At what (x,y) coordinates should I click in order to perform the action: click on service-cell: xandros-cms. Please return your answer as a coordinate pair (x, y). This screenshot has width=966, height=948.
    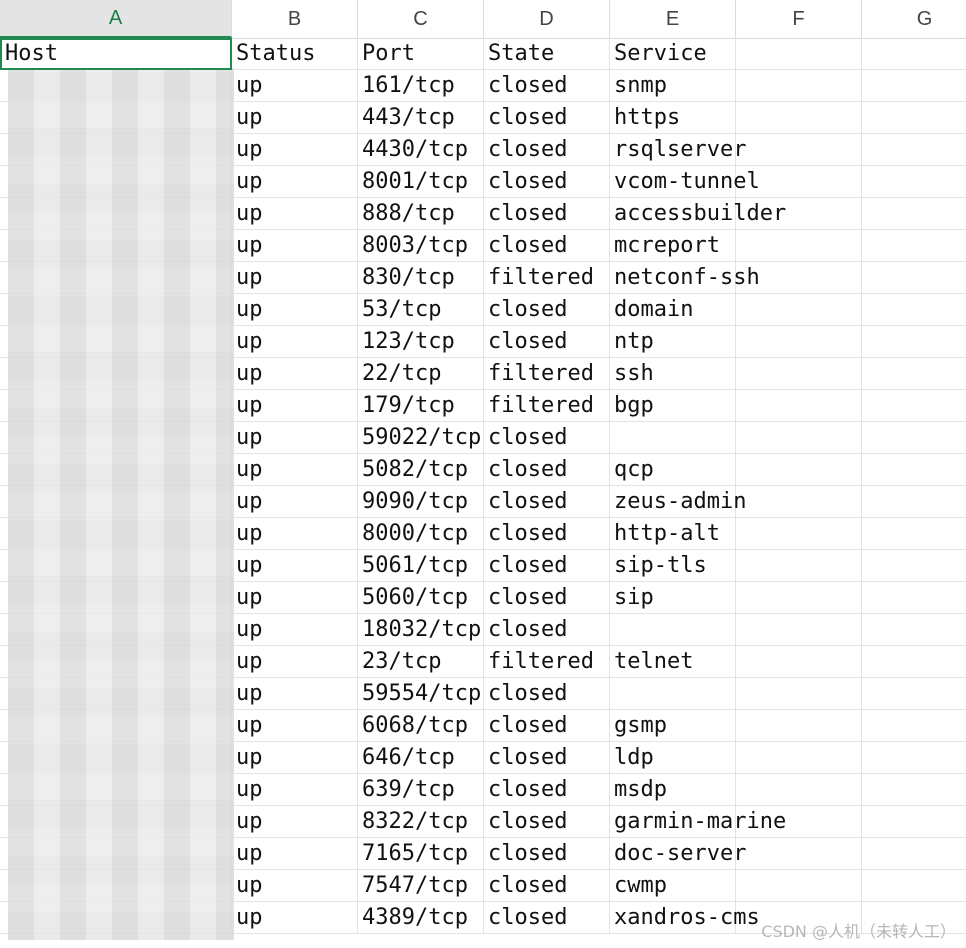
    Looking at the image, I should click on (685, 918).